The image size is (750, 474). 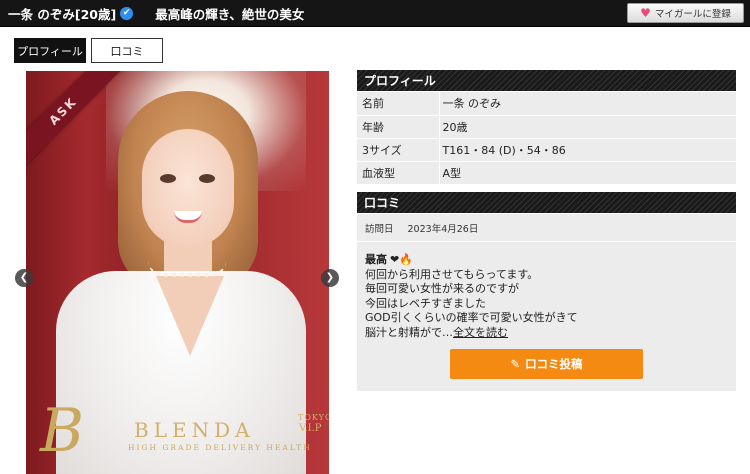 I want to click on brand-name: BLENDA, so click(x=194, y=430).